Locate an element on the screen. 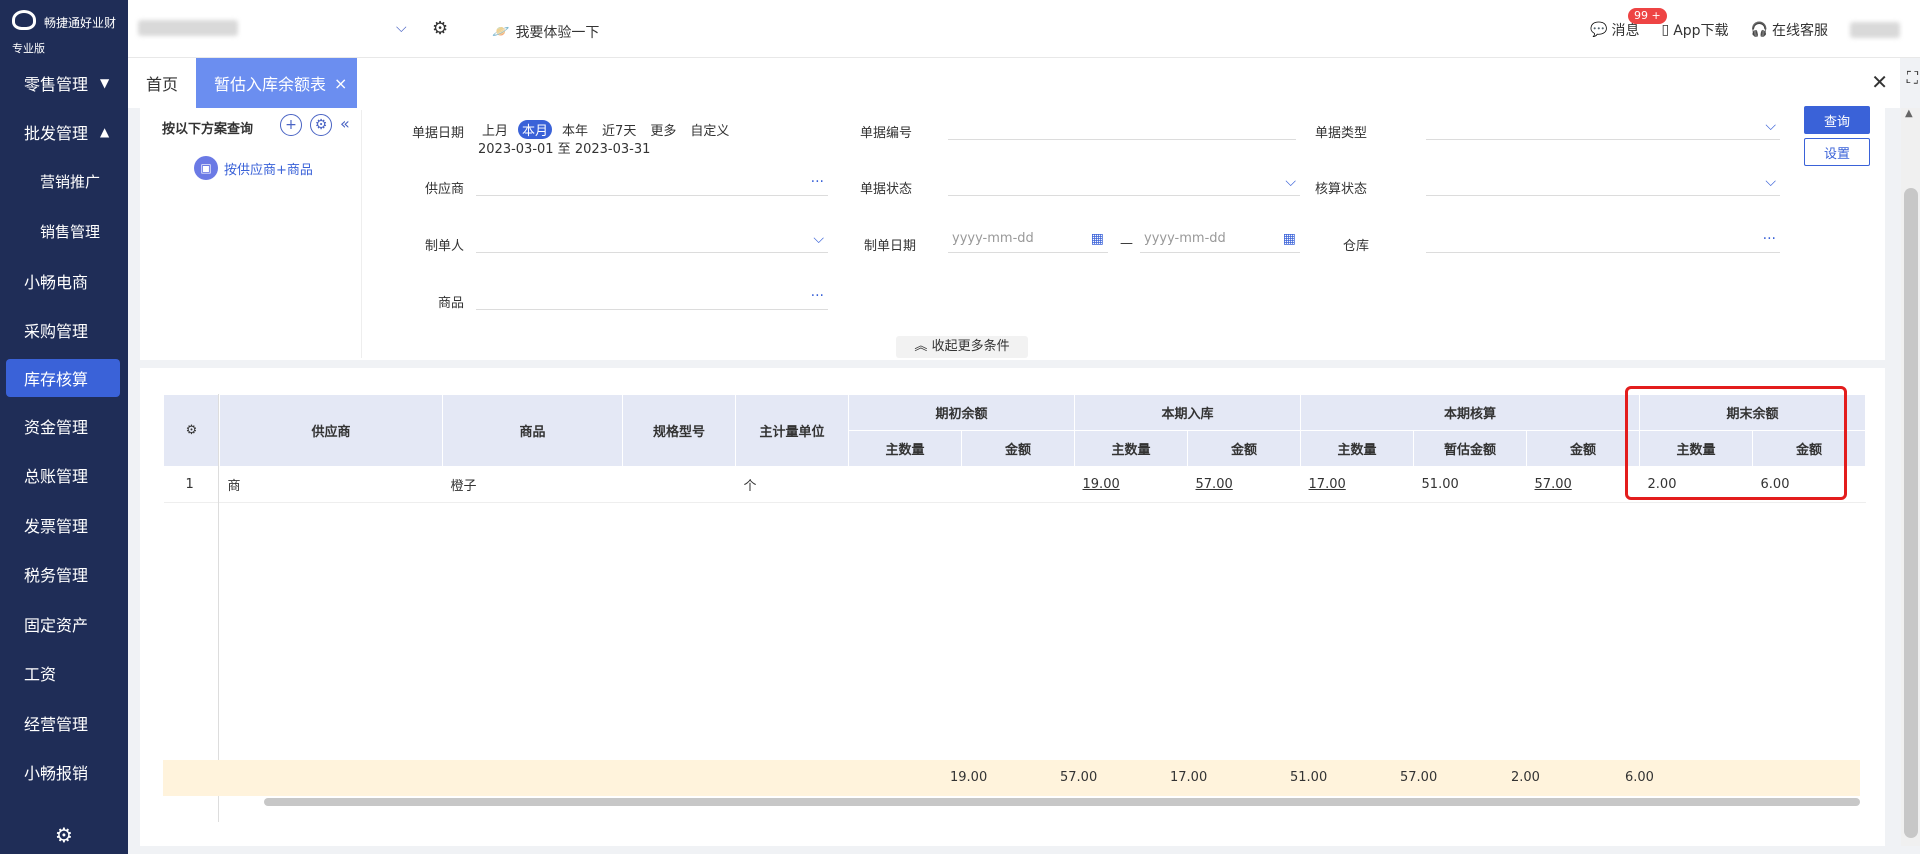 This screenshot has height=854, width=1920. total-value: 51.00 is located at coordinates (1309, 777).